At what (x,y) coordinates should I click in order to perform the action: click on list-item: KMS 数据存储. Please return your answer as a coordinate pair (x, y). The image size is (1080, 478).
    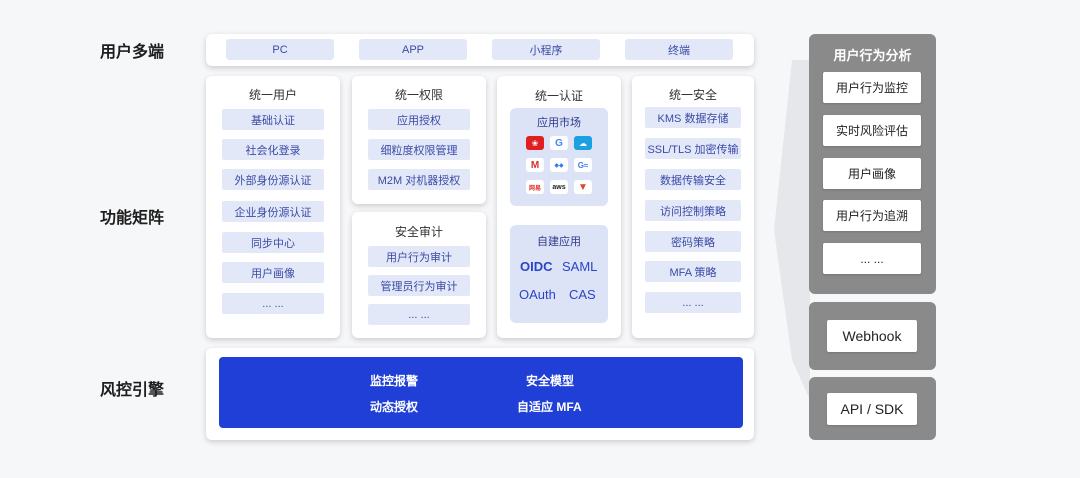
    Looking at the image, I should click on (693, 117).